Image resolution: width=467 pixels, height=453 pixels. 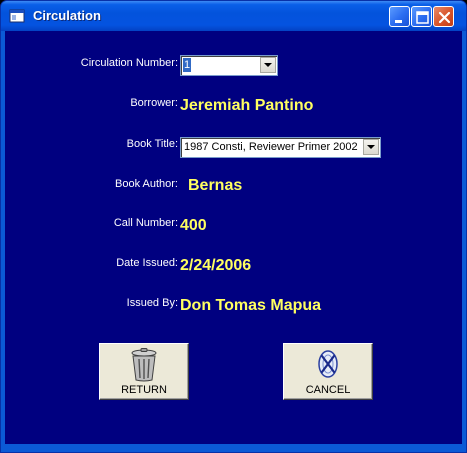 I want to click on close-icon, so click(x=444, y=17).